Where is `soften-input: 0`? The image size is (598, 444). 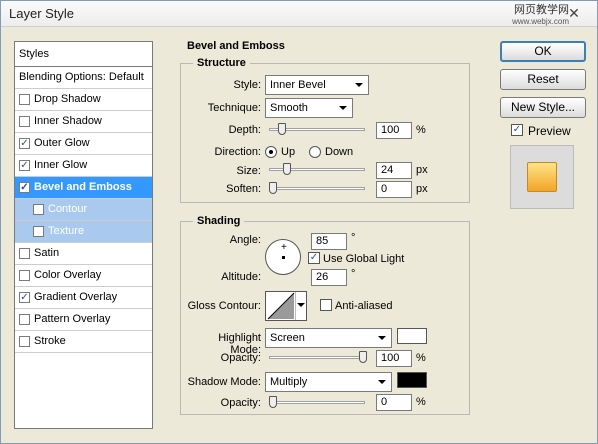 soften-input: 0 is located at coordinates (394, 189).